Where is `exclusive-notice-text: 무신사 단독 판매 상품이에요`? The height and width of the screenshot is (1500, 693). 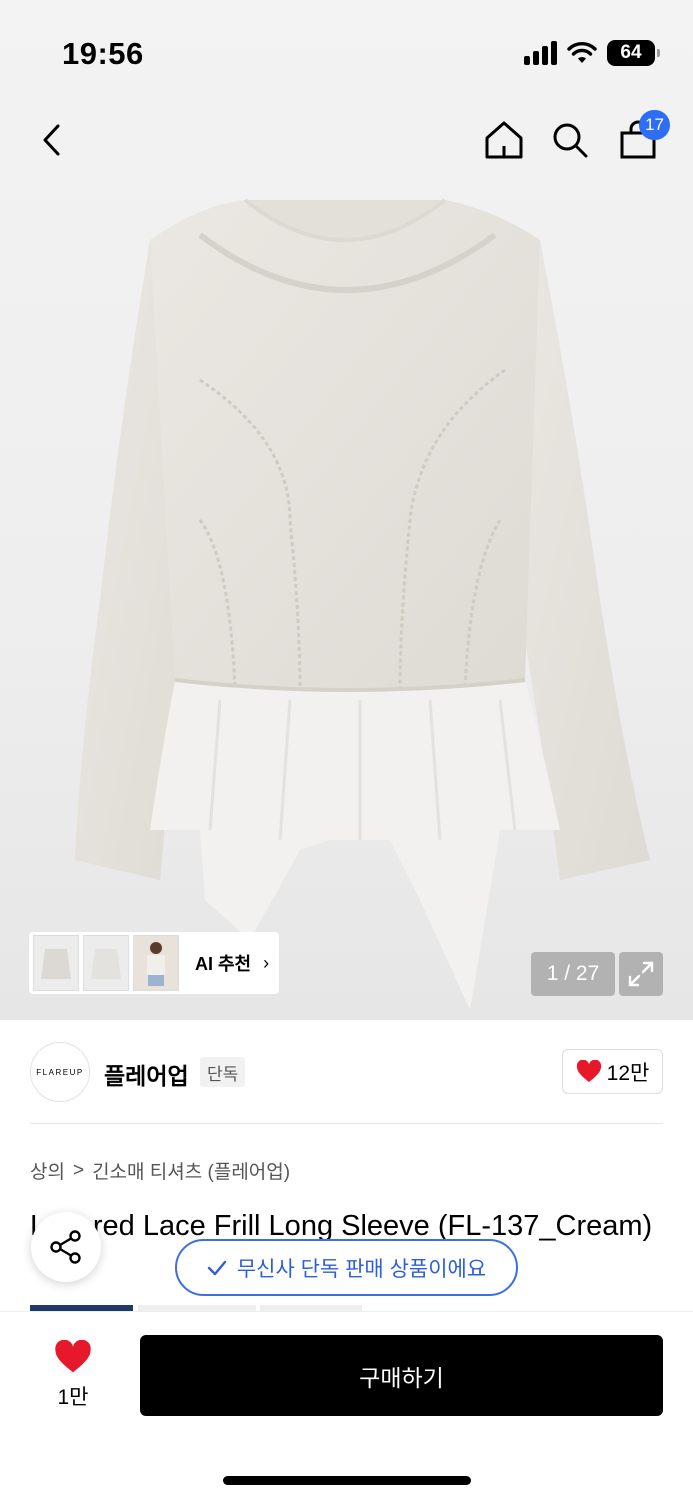
exclusive-notice-text: 무신사 단독 판매 상품이에요 is located at coordinates (361, 1269).